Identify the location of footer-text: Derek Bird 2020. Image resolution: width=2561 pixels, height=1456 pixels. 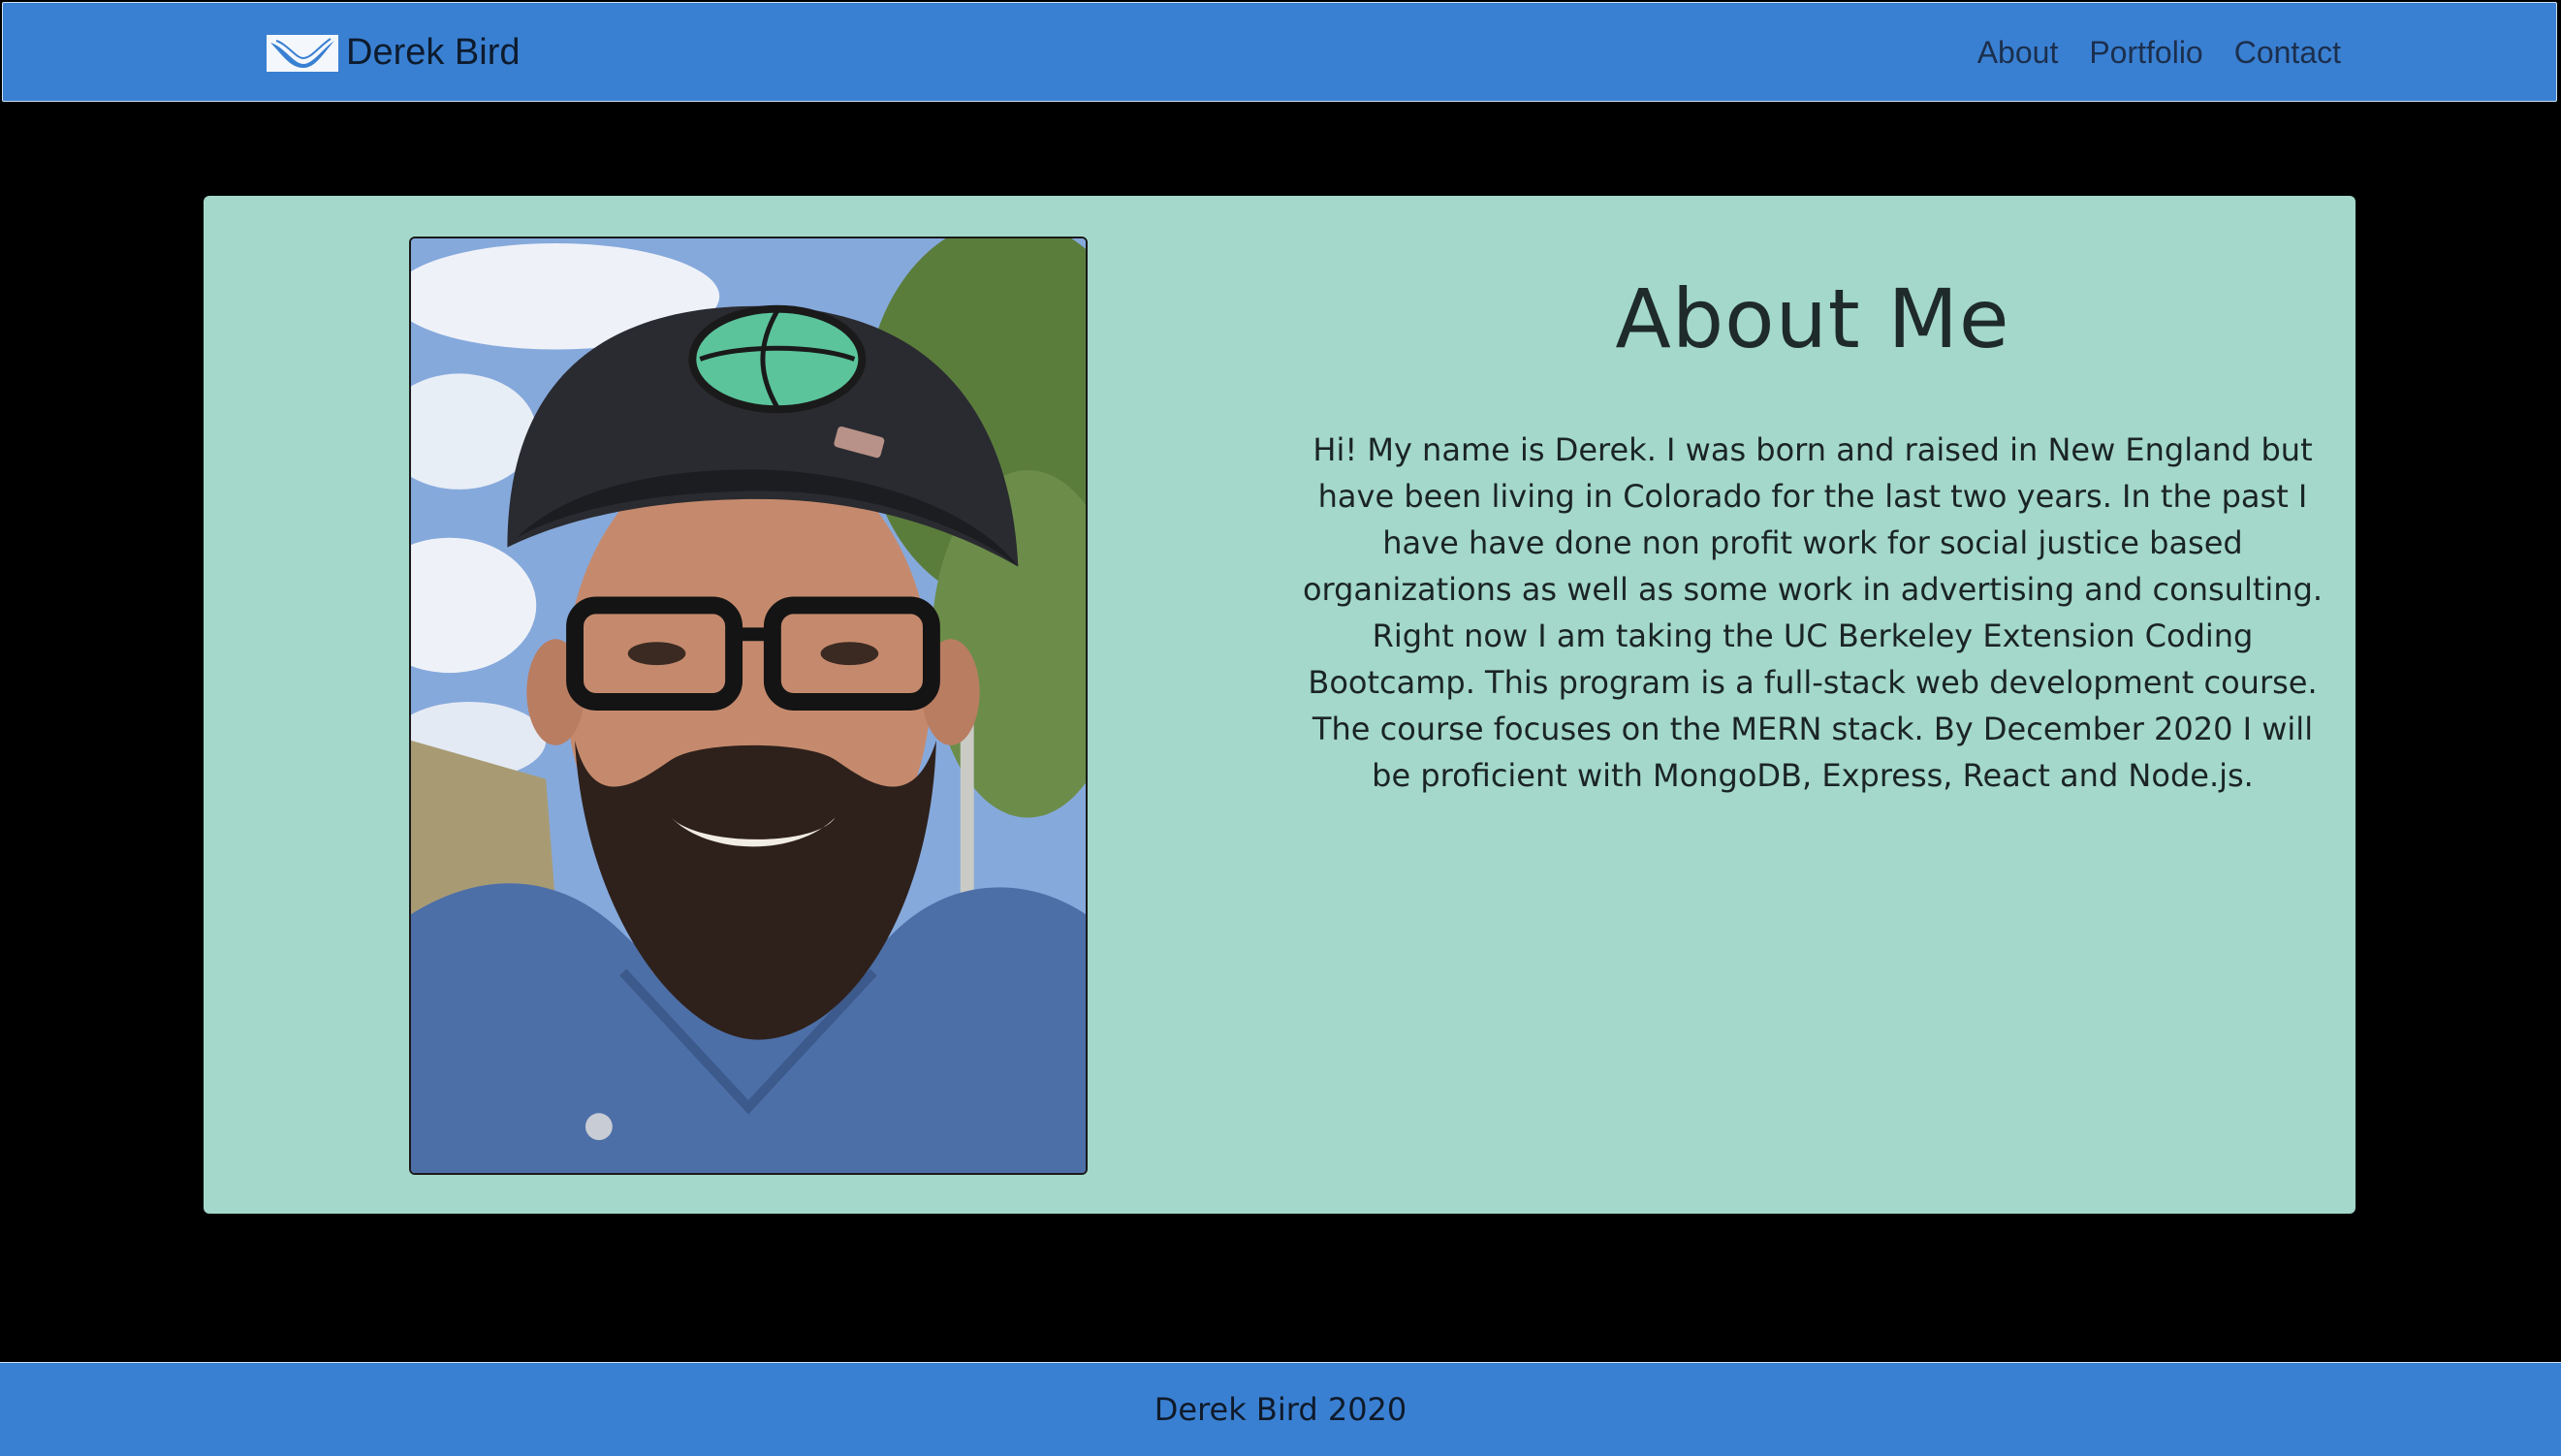
(1280, 1410).